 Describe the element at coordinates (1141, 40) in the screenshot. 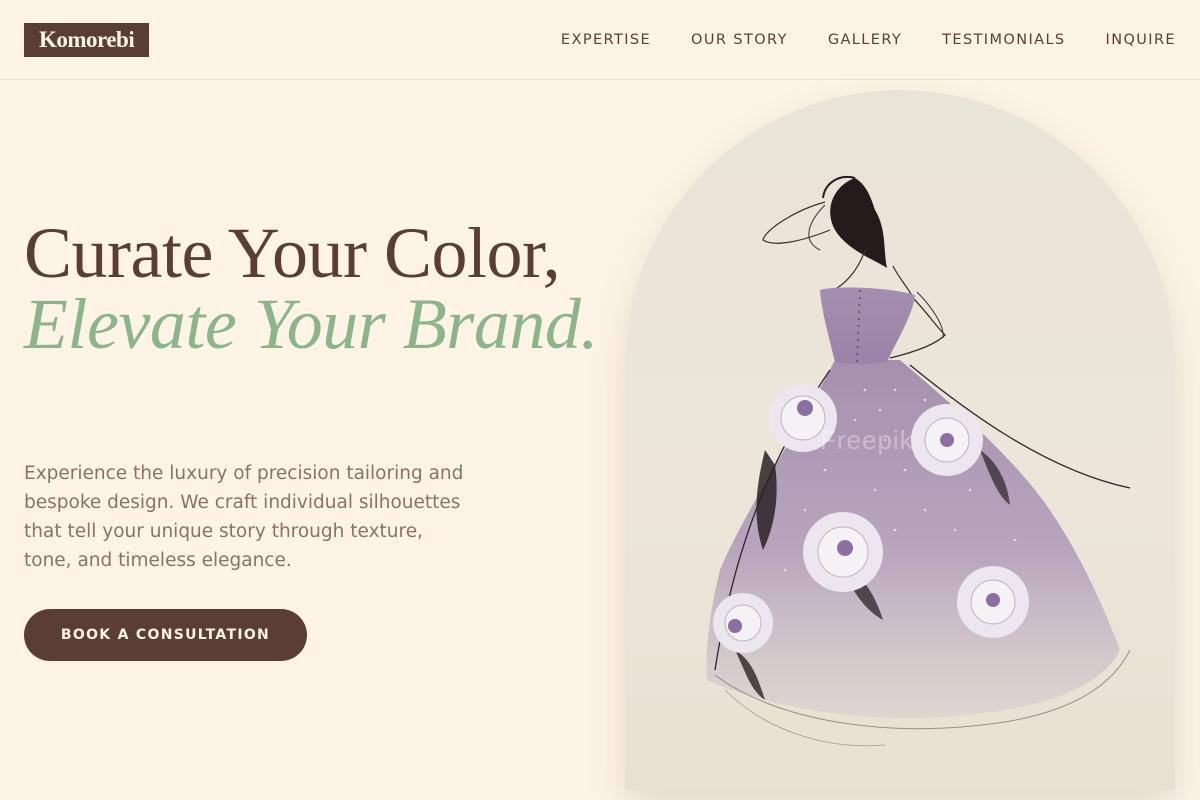

I see `nav-item-inquire: INQUIRE` at that location.